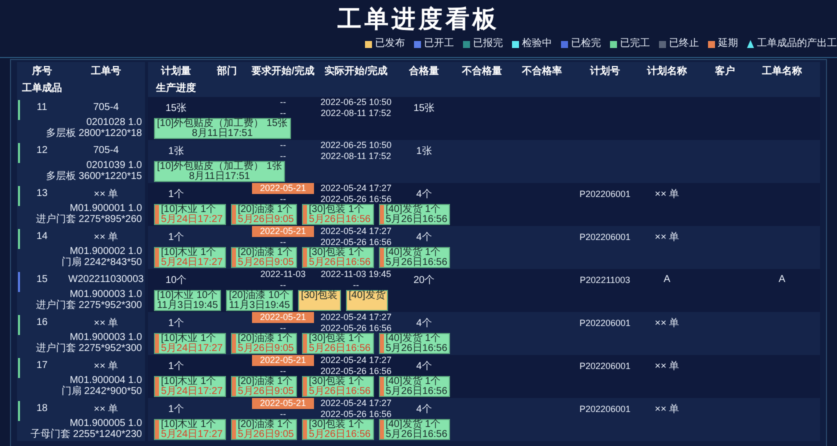 The width and height of the screenshot is (837, 446). What do you see at coordinates (283, 71) in the screenshot?
I see `column-header: 要求开始/完成` at bounding box center [283, 71].